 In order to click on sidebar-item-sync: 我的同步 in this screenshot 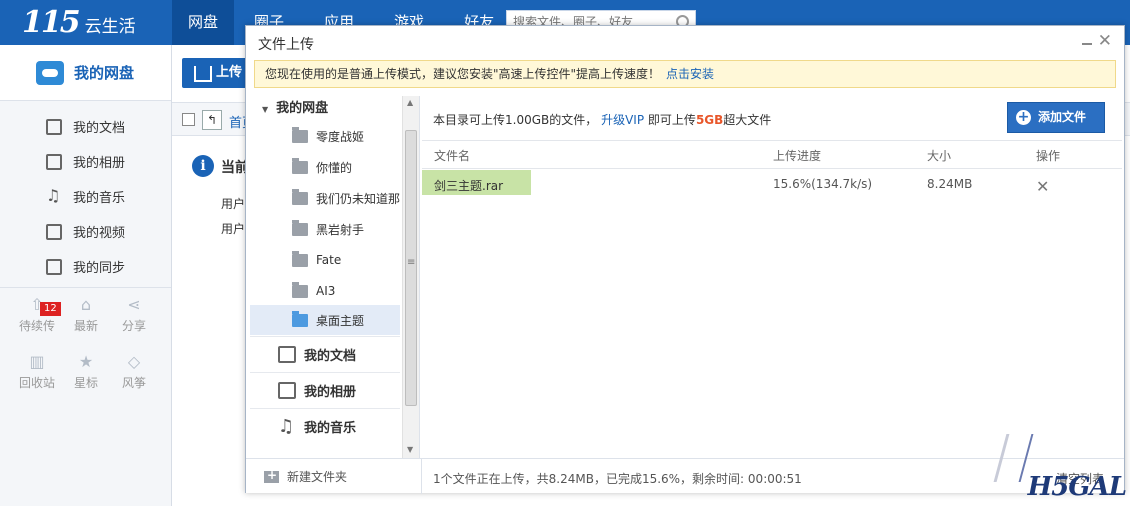, I will do `click(85, 266)`.